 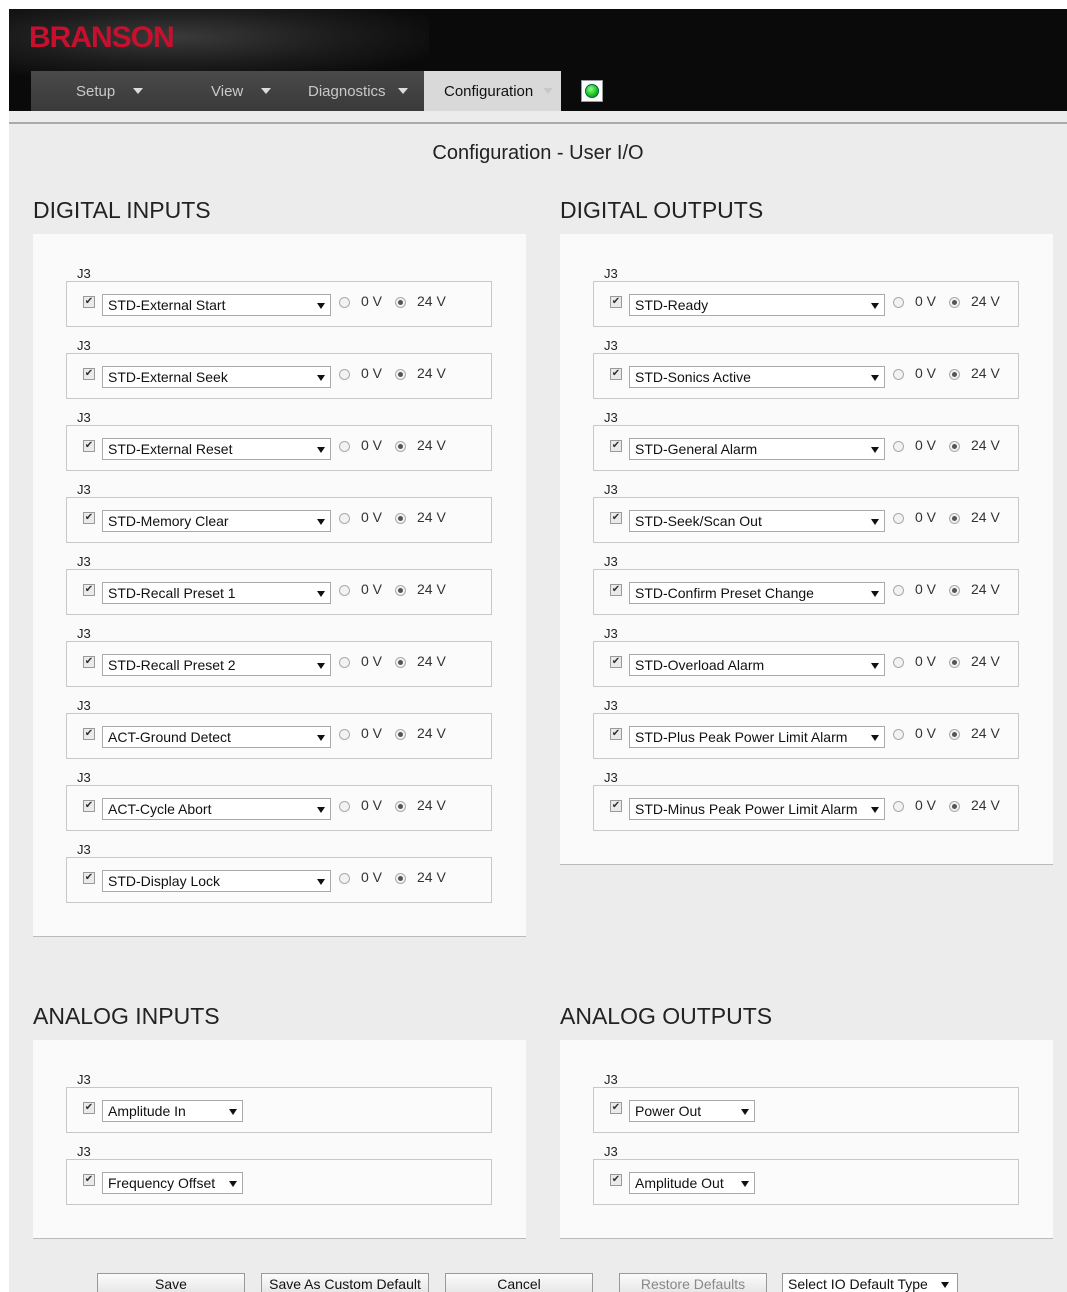 What do you see at coordinates (216, 521) in the screenshot?
I see `function-select: STD-Memory Clear` at bounding box center [216, 521].